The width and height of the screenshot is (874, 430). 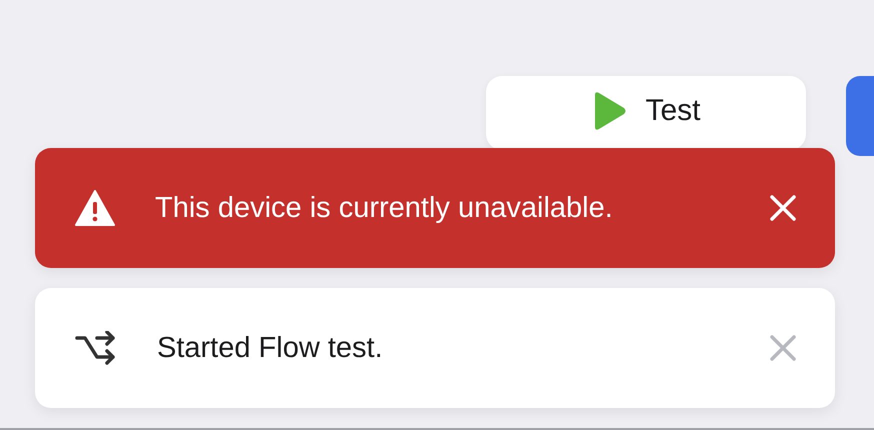 What do you see at coordinates (96, 348) in the screenshot?
I see `split-arrows-icon` at bounding box center [96, 348].